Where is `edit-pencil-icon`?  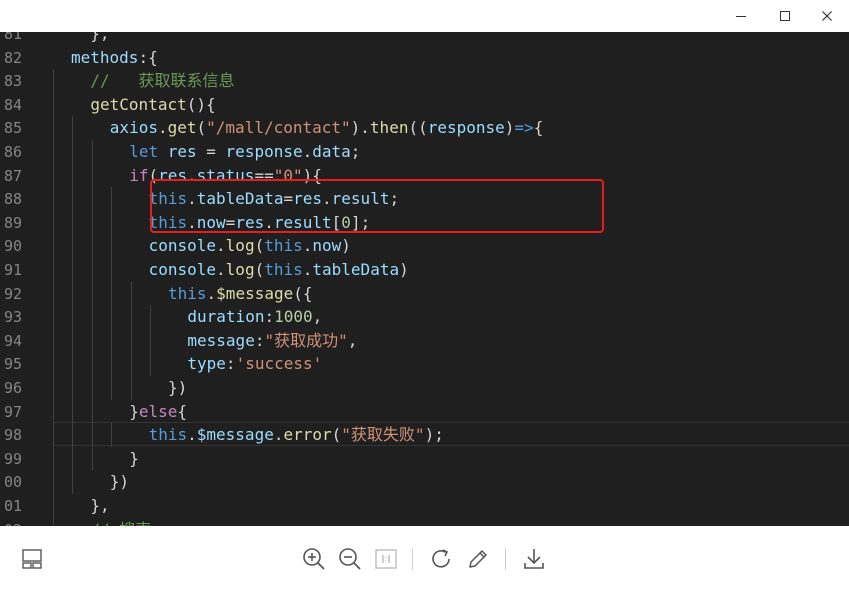
edit-pencil-icon is located at coordinates (478, 559).